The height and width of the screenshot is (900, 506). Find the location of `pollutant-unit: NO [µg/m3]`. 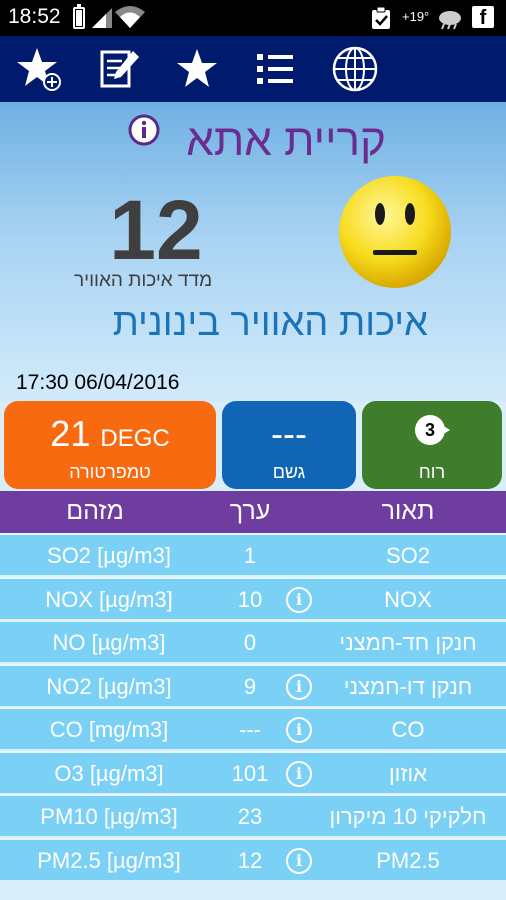

pollutant-unit: NO [µg/m3] is located at coordinates (109, 642).